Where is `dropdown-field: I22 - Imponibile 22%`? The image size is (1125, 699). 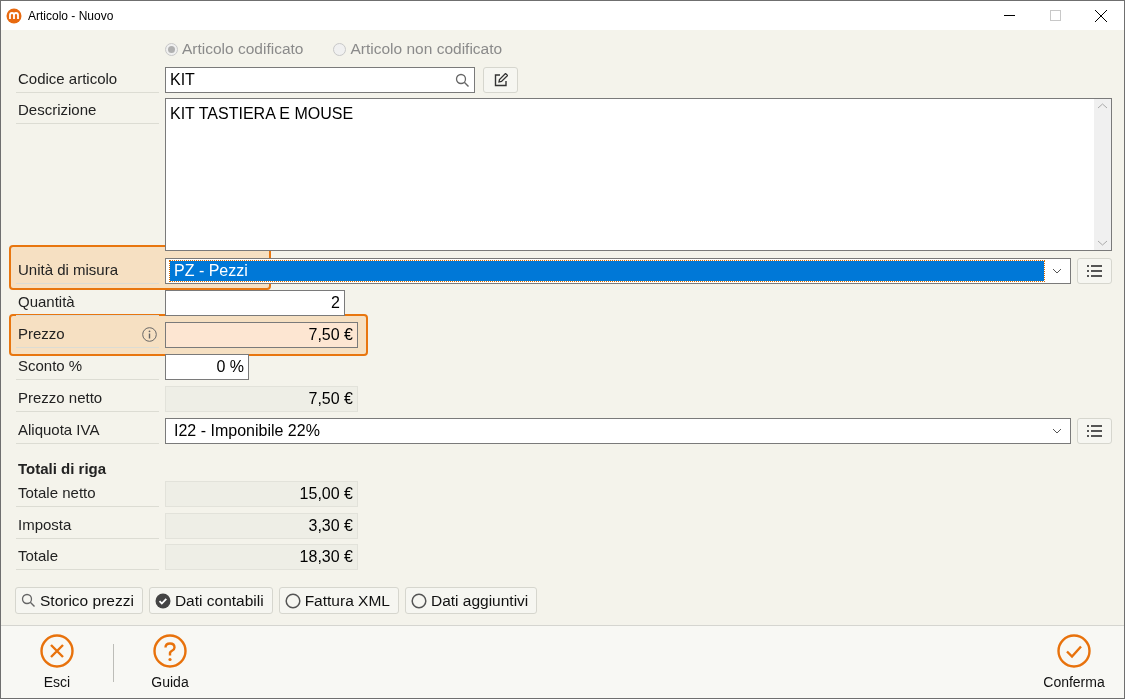
dropdown-field: I22 - Imponibile 22% is located at coordinates (618, 431).